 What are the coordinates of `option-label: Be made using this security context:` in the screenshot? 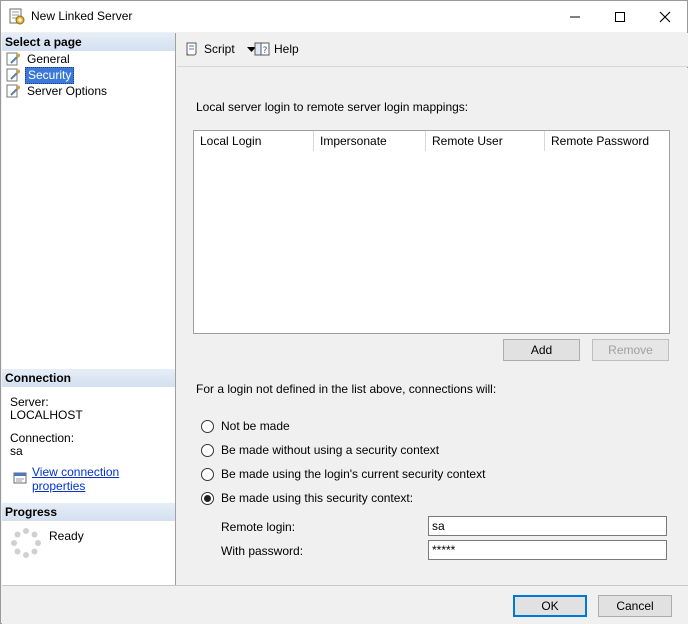 It's located at (317, 498).